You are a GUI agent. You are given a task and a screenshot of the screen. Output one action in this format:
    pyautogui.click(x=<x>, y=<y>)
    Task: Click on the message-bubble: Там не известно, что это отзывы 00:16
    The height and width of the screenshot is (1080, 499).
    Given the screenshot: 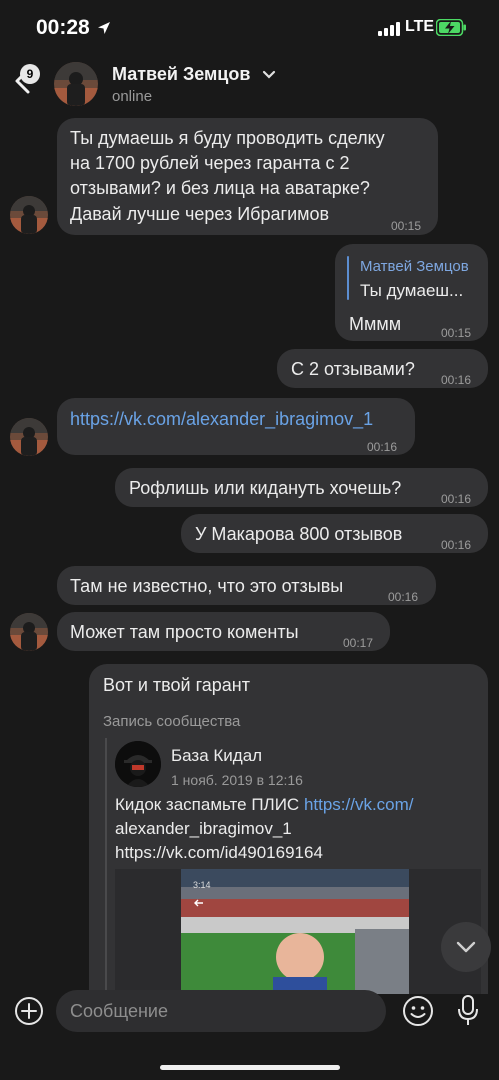 What is the action you would take?
    pyautogui.click(x=246, y=585)
    